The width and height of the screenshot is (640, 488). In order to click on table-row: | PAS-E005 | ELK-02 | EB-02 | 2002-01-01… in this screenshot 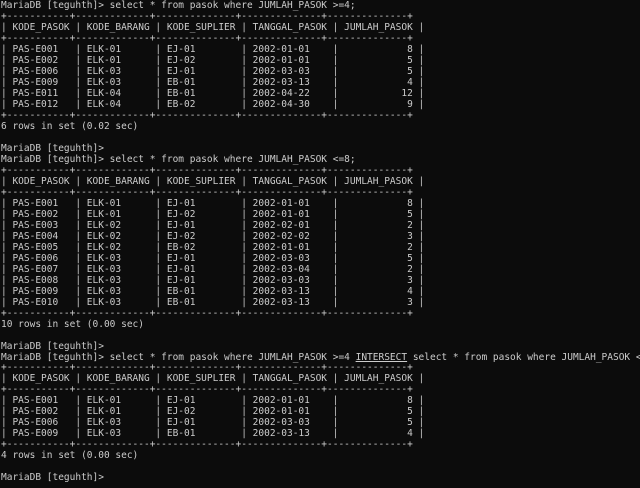, I will do `click(213, 247)`.